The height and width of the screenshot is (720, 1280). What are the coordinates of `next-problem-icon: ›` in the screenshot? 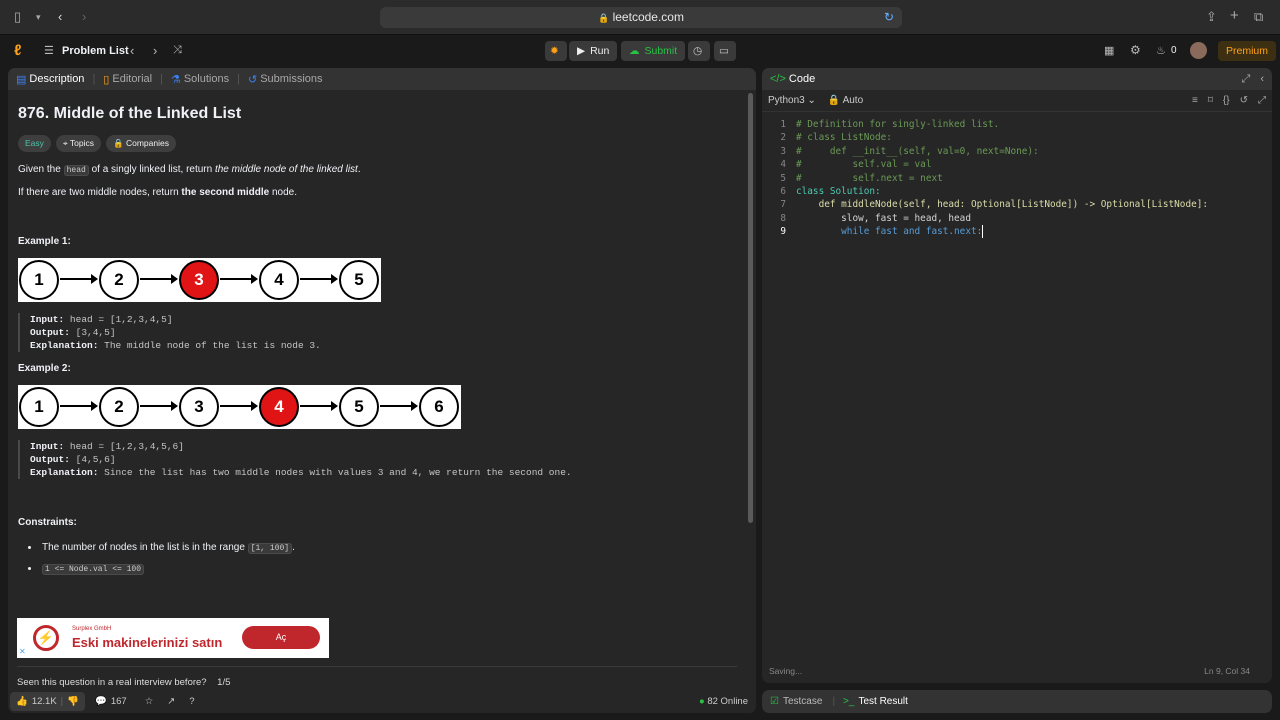 It's located at (155, 50).